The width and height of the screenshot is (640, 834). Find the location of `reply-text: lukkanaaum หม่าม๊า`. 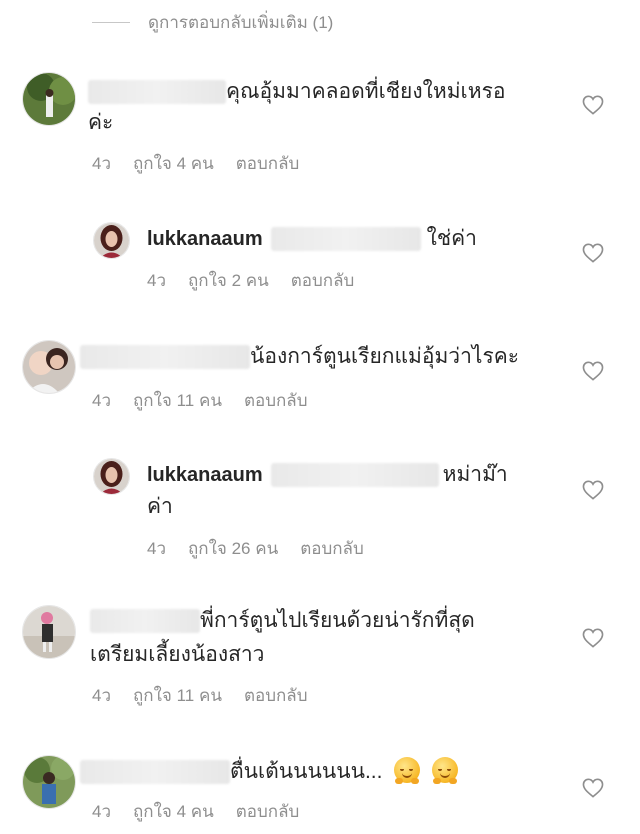

reply-text: lukkanaaum หม่าม๊า is located at coordinates (327, 475).